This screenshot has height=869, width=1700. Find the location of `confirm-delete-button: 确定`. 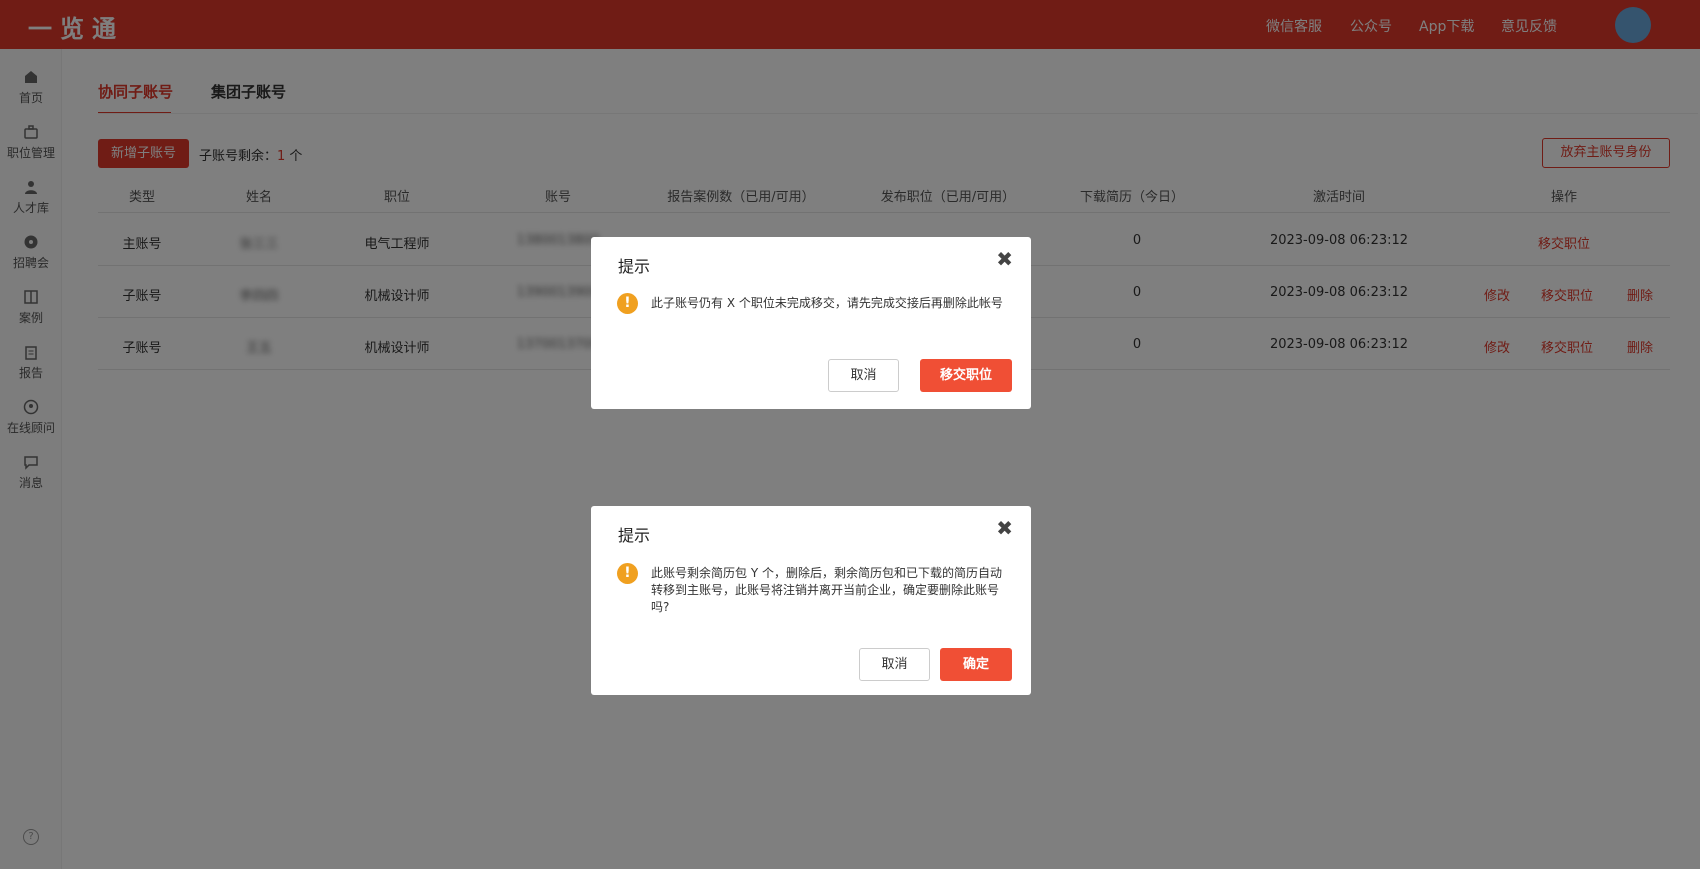

confirm-delete-button: 确定 is located at coordinates (976, 664).